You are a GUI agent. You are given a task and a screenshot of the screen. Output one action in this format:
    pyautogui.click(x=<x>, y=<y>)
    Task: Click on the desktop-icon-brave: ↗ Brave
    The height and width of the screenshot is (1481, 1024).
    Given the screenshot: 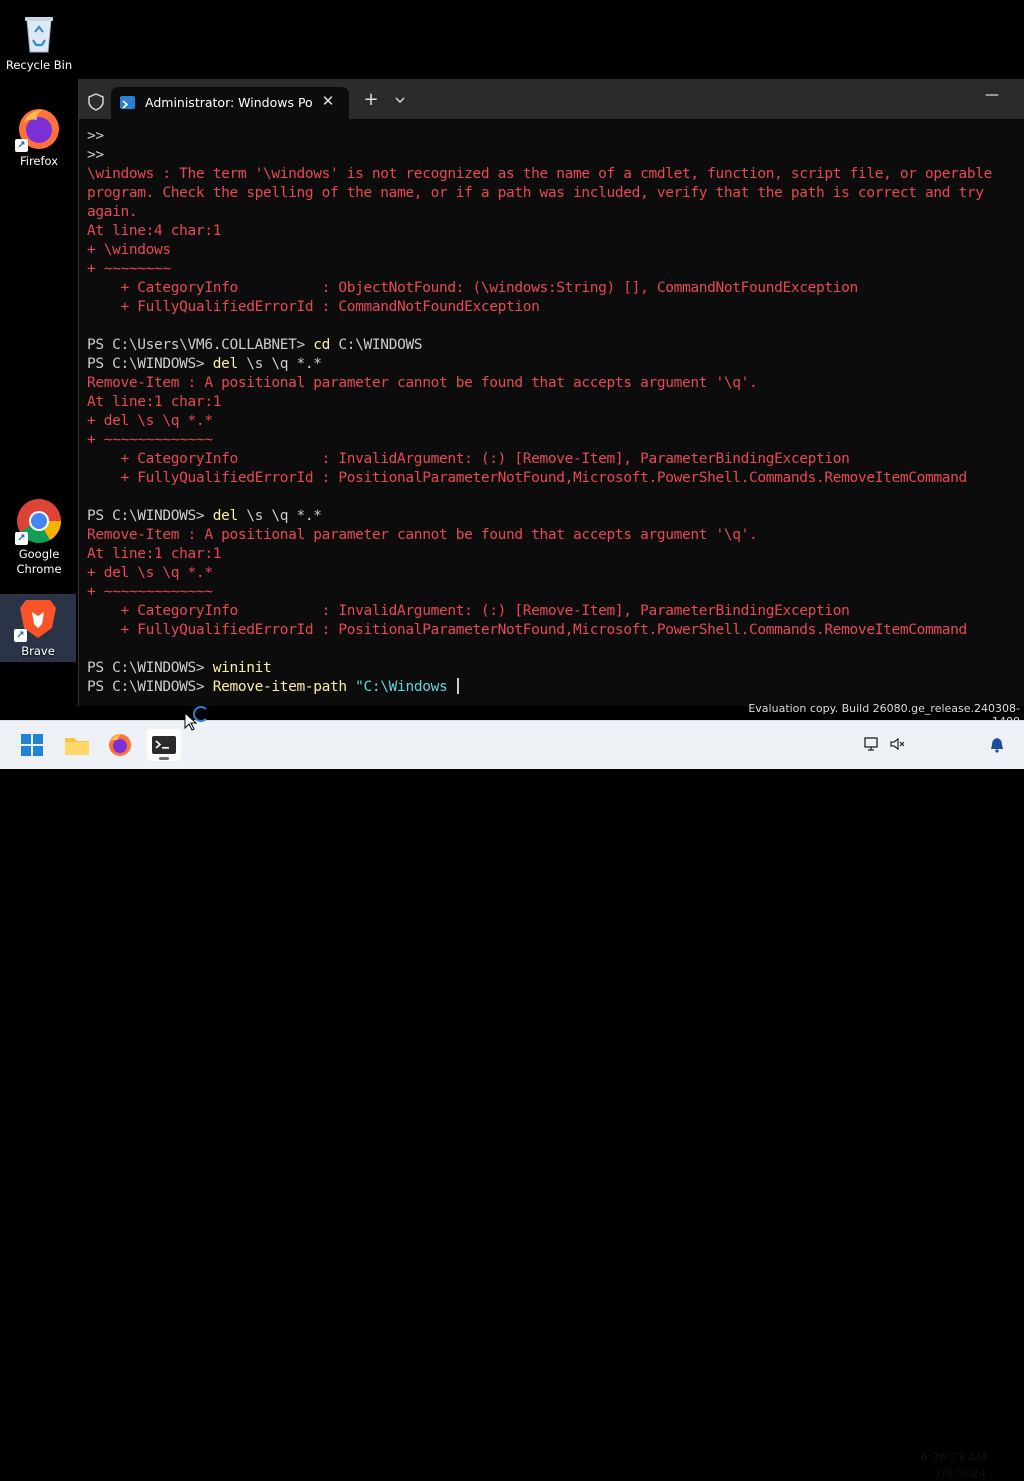 What is the action you would take?
    pyautogui.click(x=38, y=628)
    